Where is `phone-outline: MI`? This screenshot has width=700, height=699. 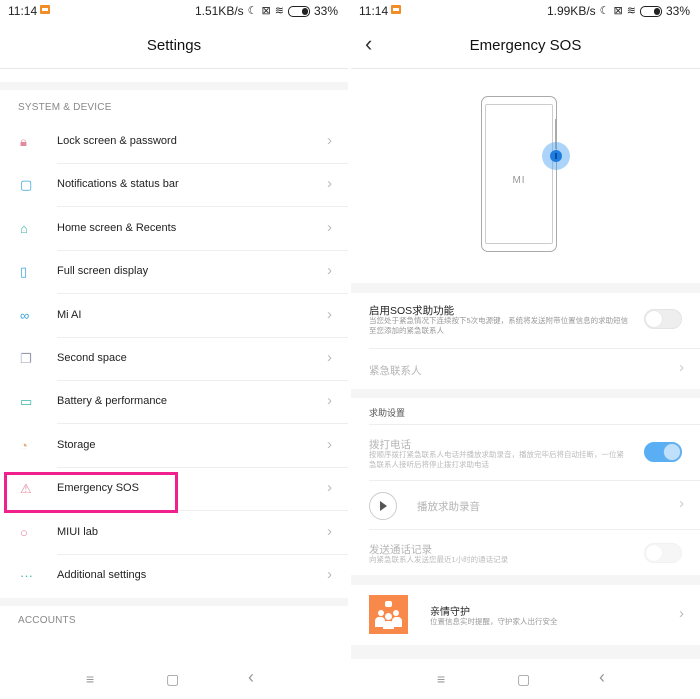 phone-outline: MI is located at coordinates (519, 174).